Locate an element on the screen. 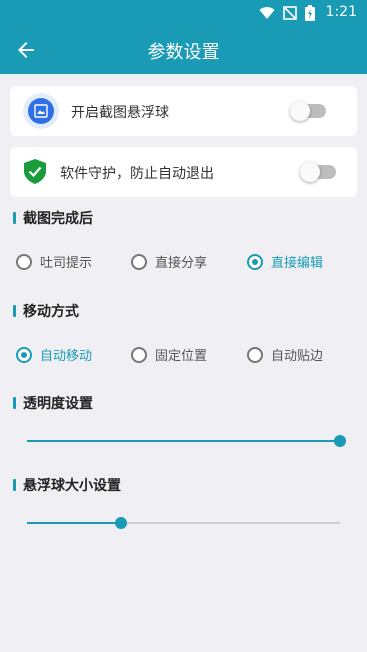 This screenshot has height=652, width=367. radio-auto-move: 自动移动 is located at coordinates (54, 354).